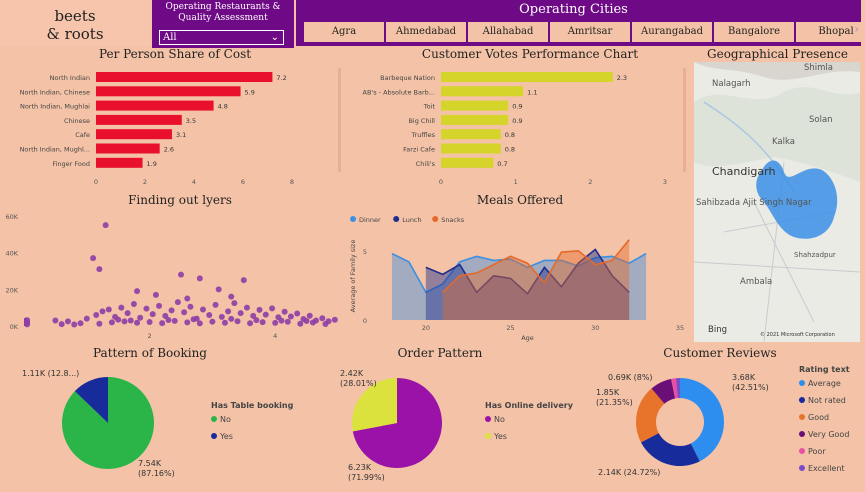  Describe the element at coordinates (243, 182) in the screenshot. I see `cost-tick-label: 6` at that location.